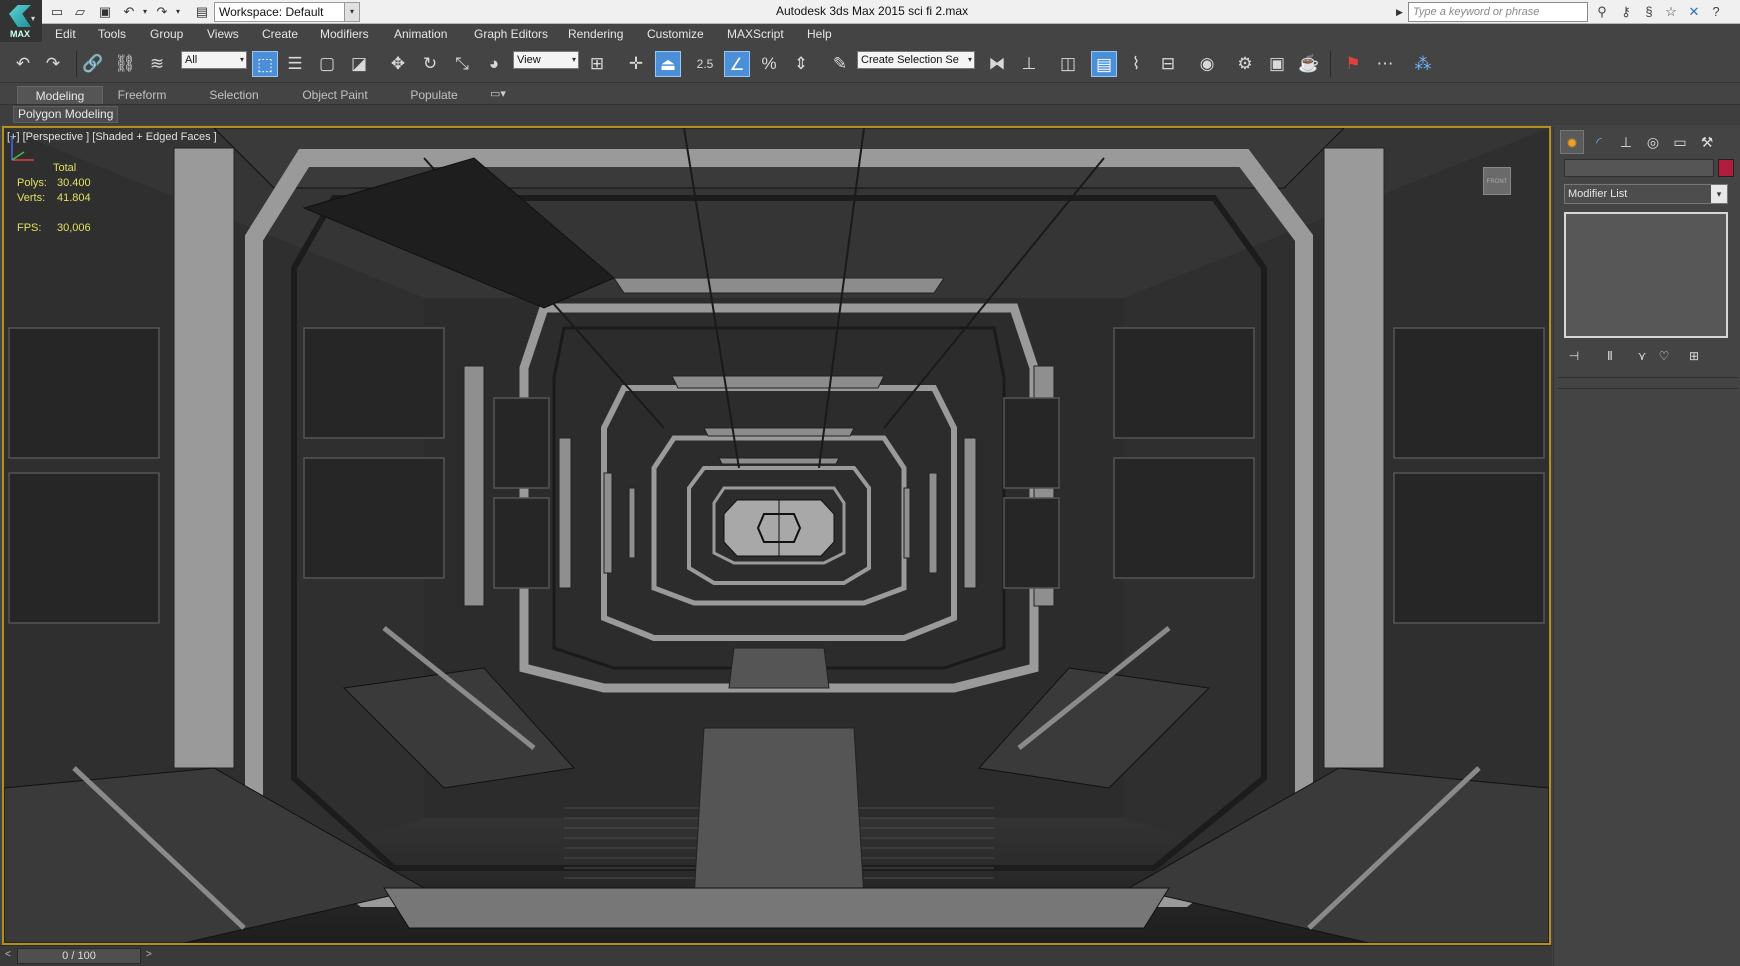  Describe the element at coordinates (1245, 64) in the screenshot. I see `render-setup-icon: ⚙` at that location.